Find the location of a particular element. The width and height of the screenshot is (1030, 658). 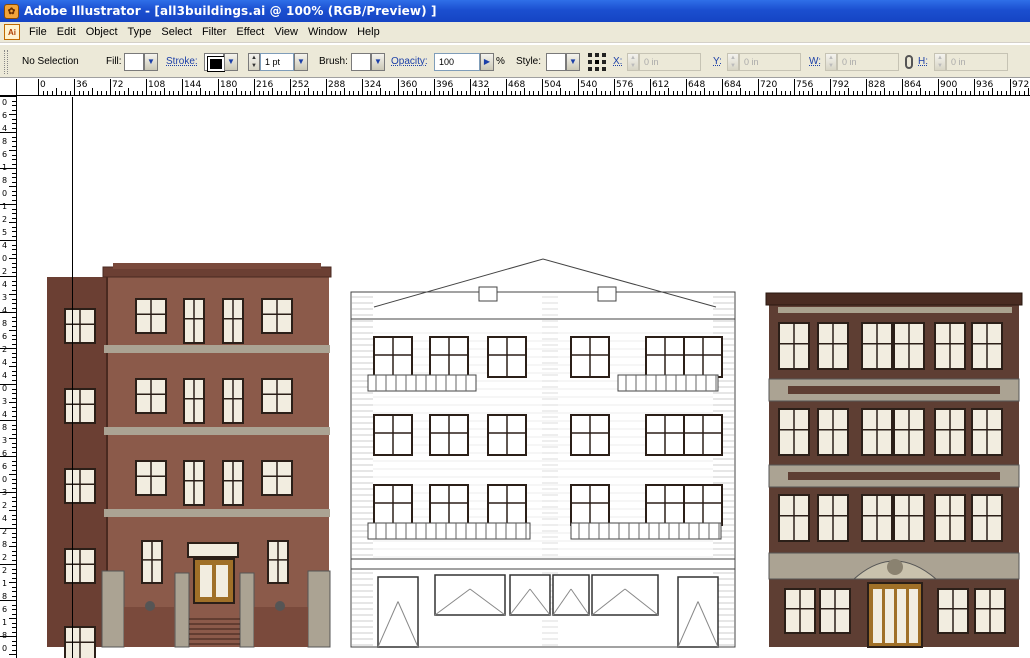

ruler-label: 0 is located at coordinates (5, 479).